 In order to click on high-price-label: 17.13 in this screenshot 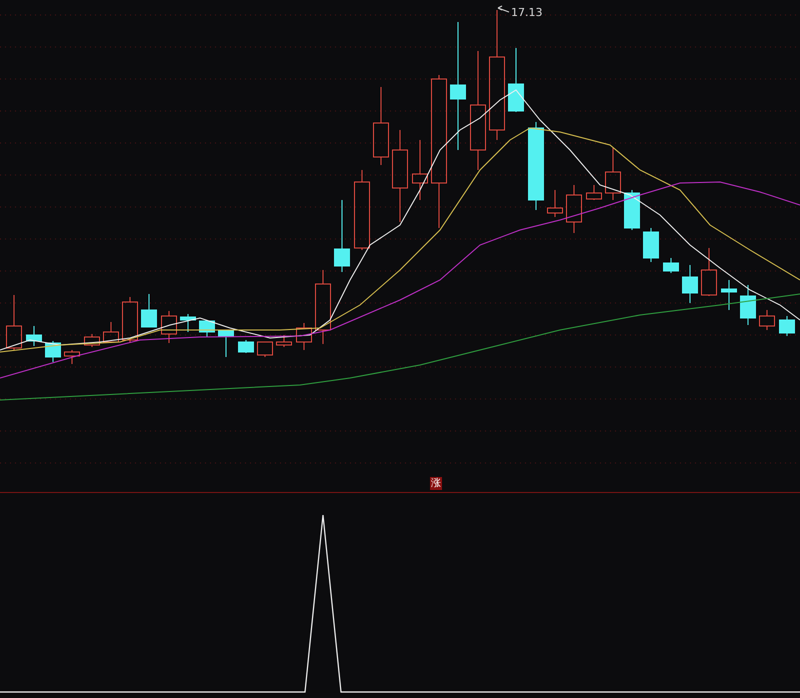, I will do `click(526, 13)`.